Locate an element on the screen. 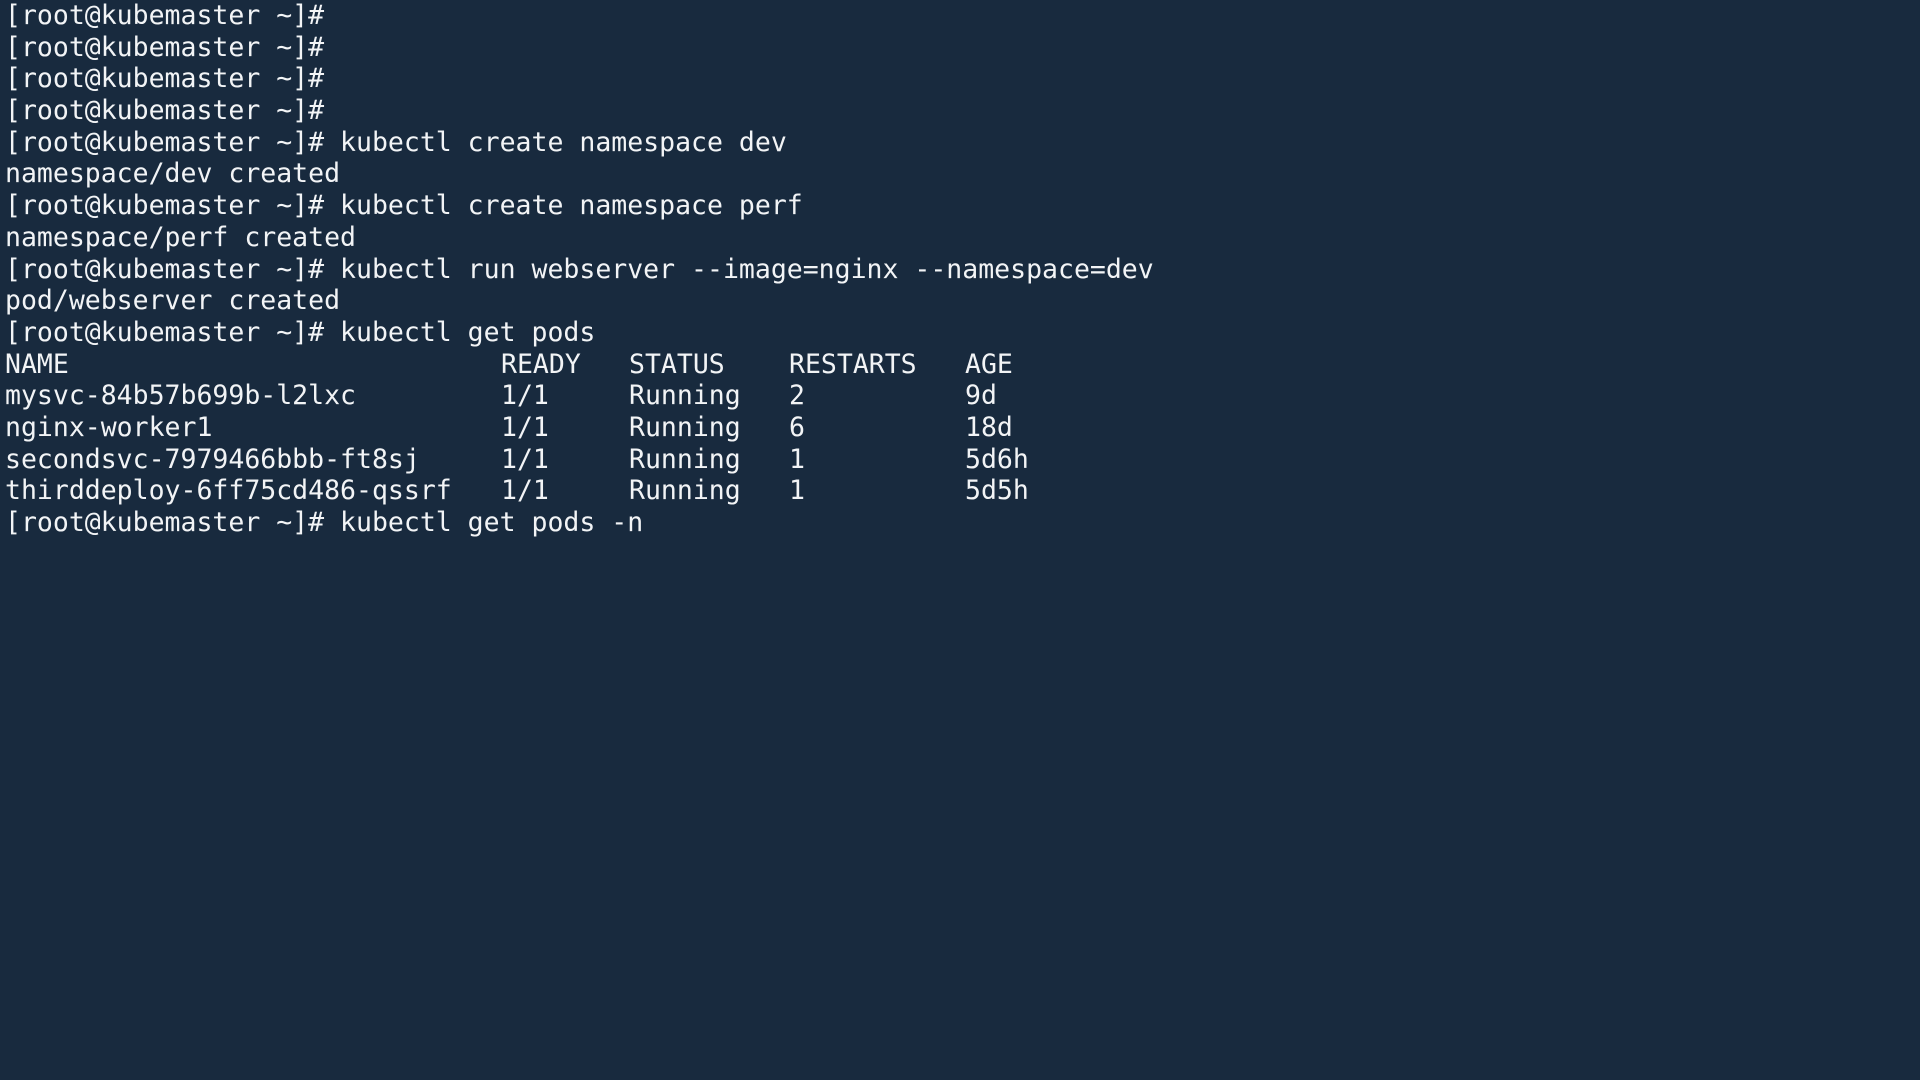 The width and height of the screenshot is (1920, 1080). pod-age: 5d6h is located at coordinates (997, 459).